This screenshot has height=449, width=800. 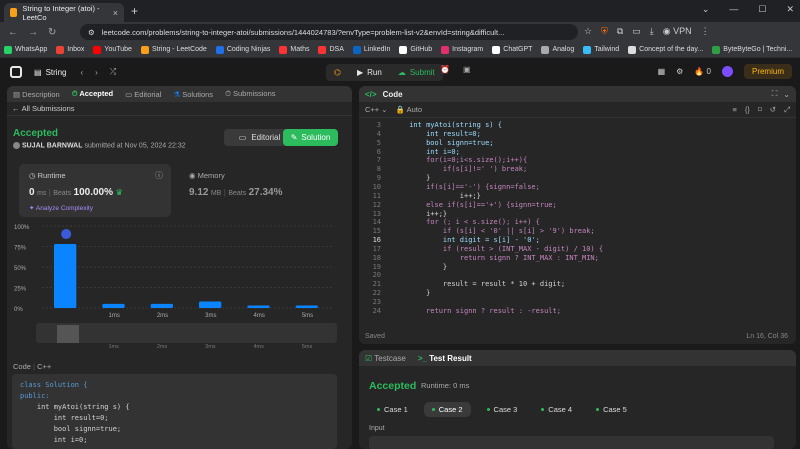 I want to click on tab-description: ▤ Description, so click(x=36, y=94).